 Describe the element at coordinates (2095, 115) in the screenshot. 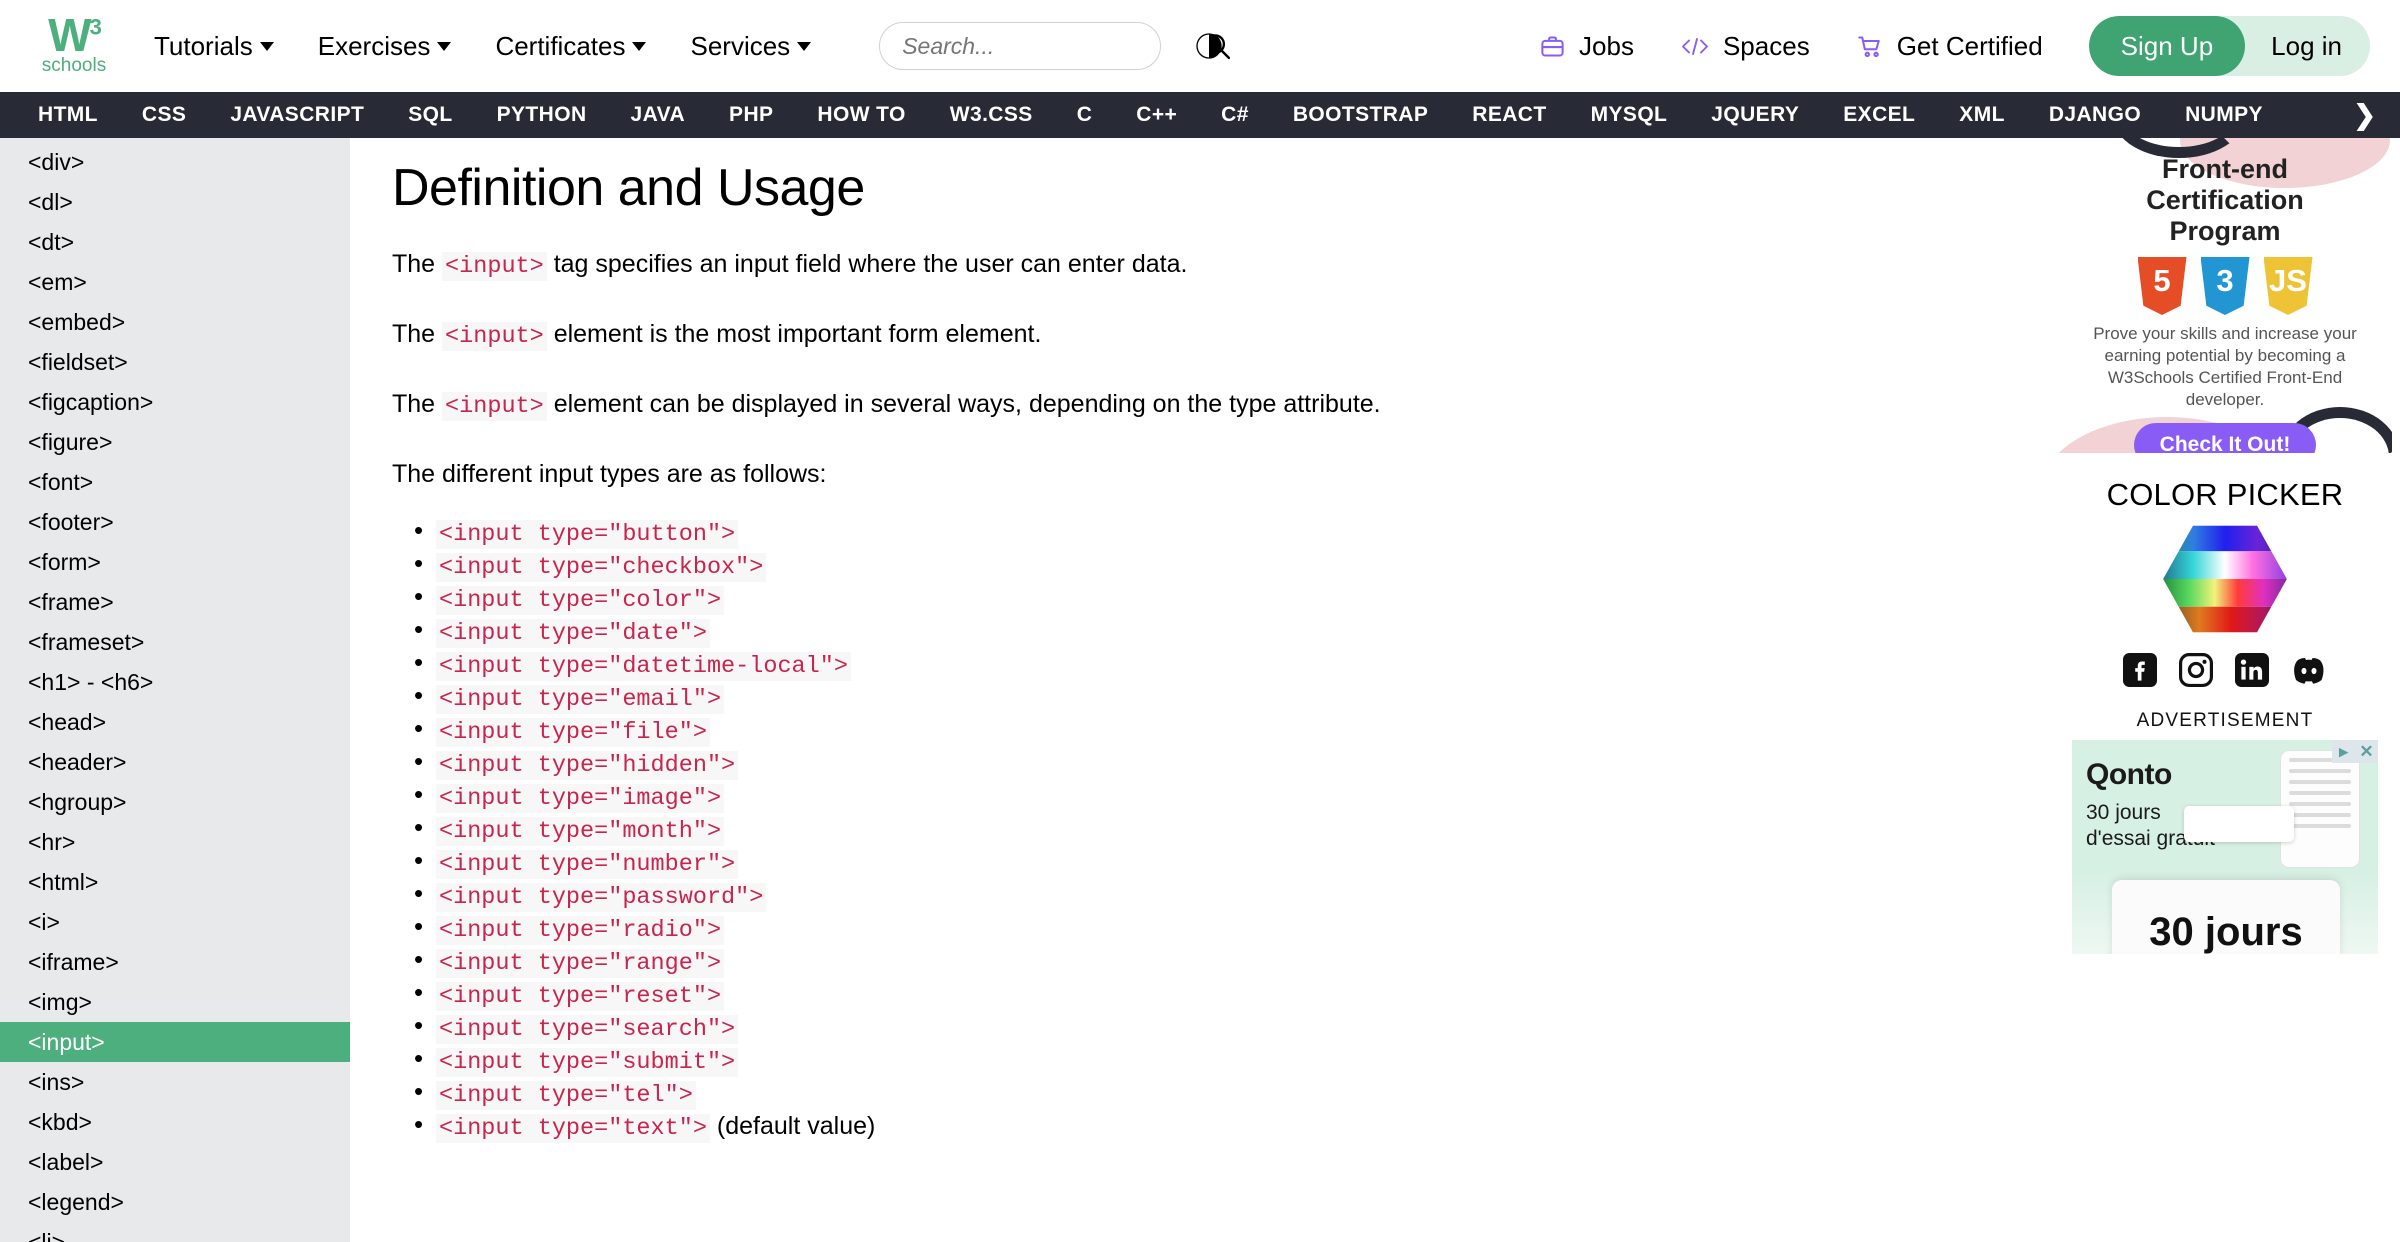

I see `langbar-item-django: DJANGO` at that location.